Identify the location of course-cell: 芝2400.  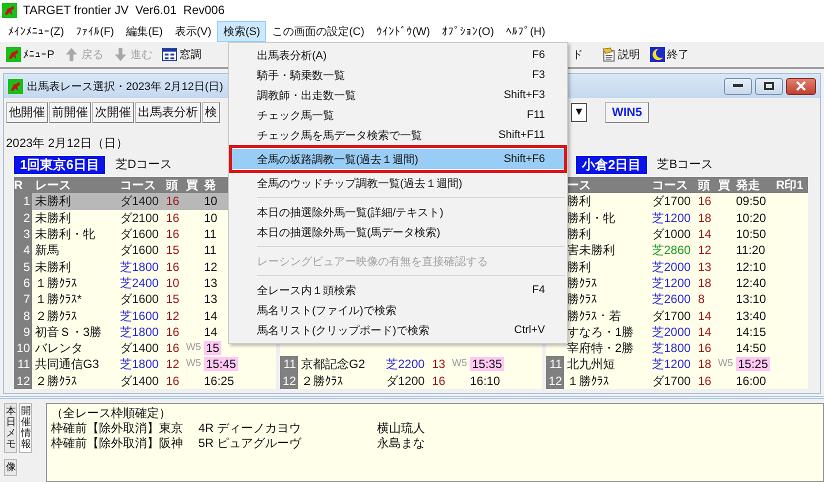
(139, 283).